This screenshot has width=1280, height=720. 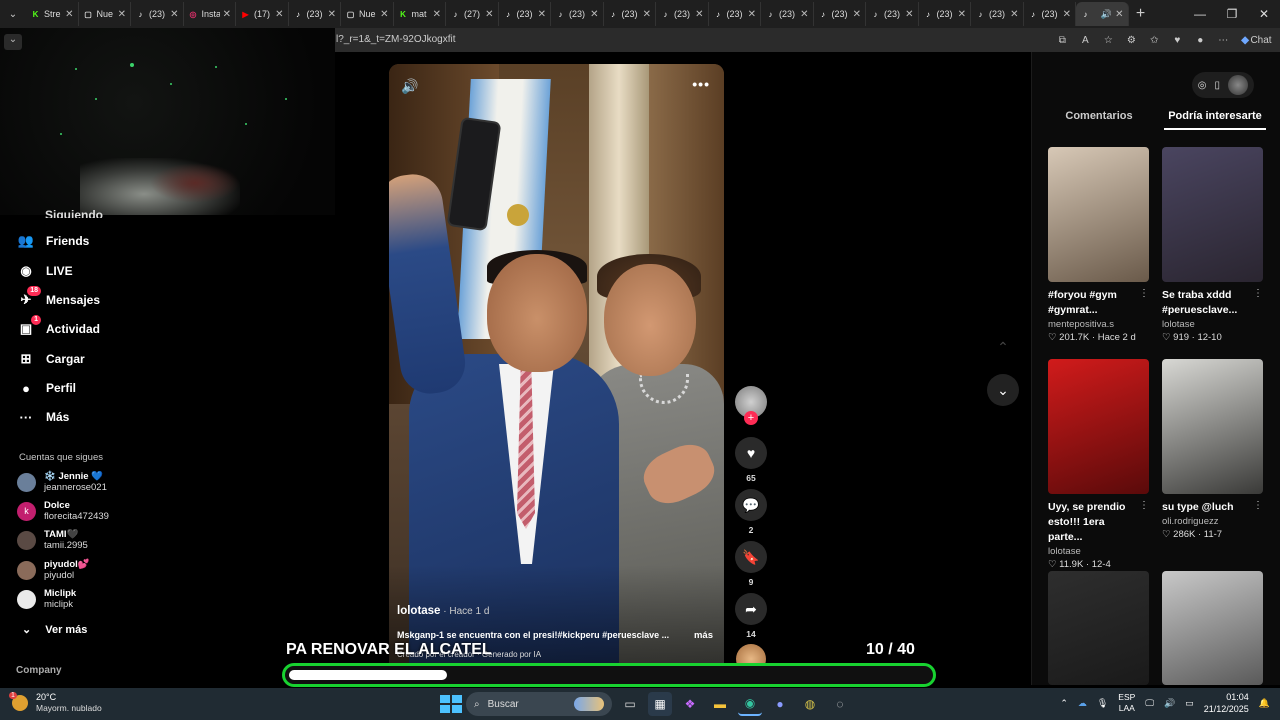 I want to click on language-indicator: ESP LAA, so click(x=1126, y=703).